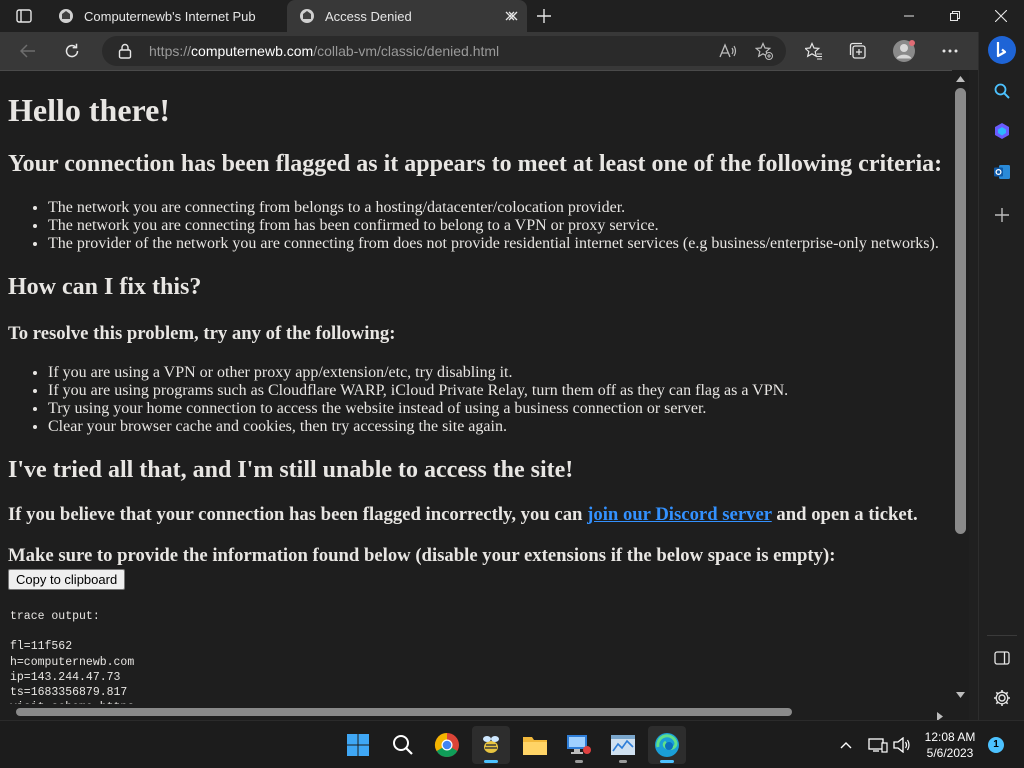 The image size is (1024, 768). I want to click on url-scheme: https://, so click(170, 51).